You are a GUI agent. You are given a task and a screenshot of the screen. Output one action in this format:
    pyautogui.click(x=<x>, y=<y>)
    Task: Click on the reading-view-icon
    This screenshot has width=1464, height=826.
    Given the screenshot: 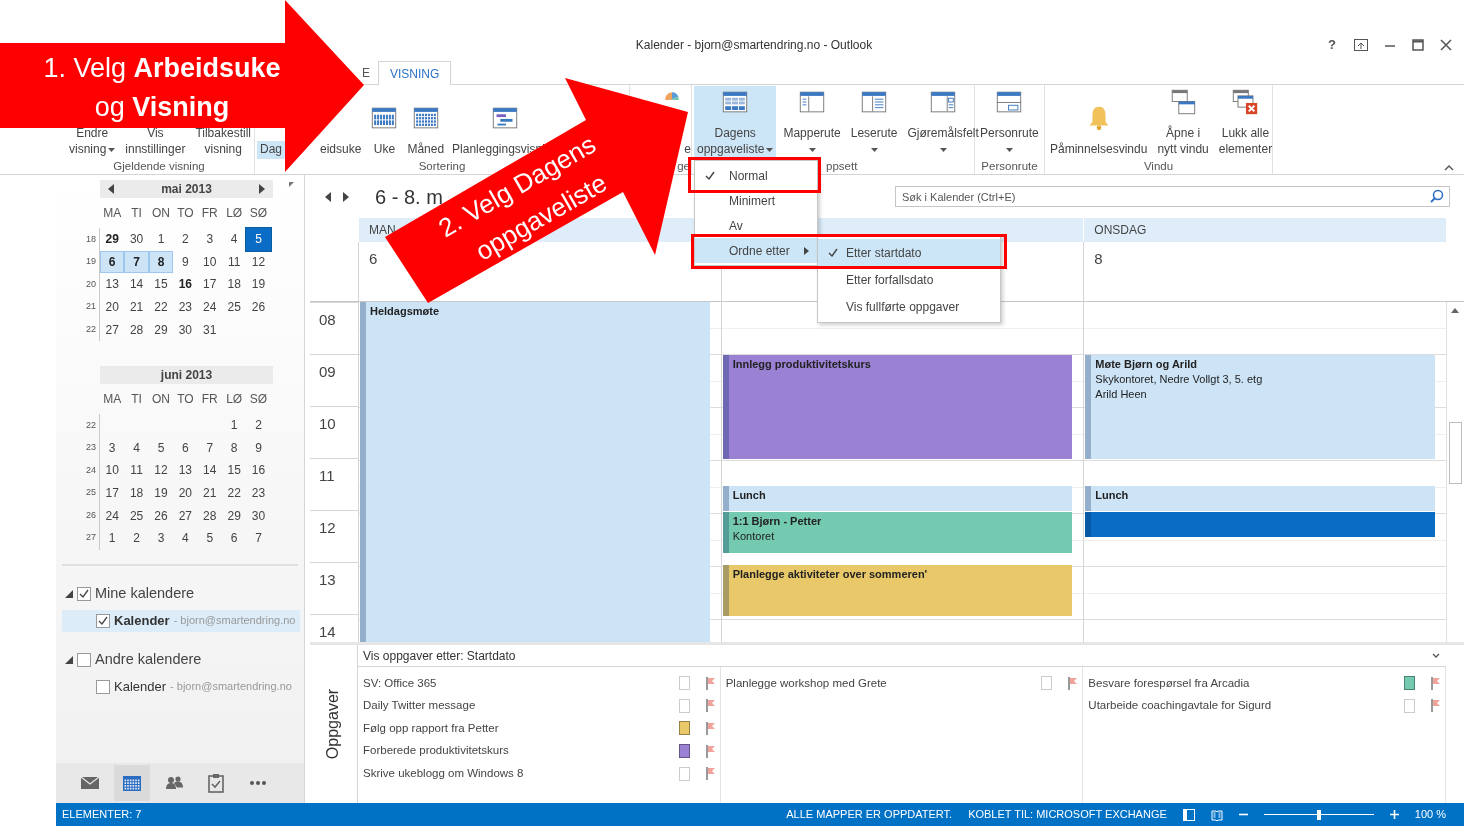 What is the action you would take?
    pyautogui.click(x=1216, y=814)
    